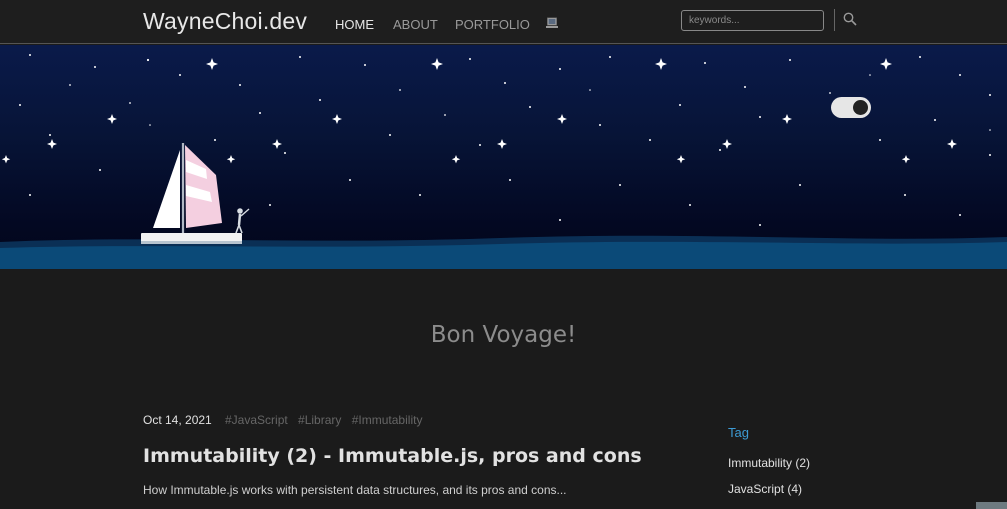 The image size is (1007, 509). I want to click on sidebar-tag-heading: Tag, so click(738, 432).